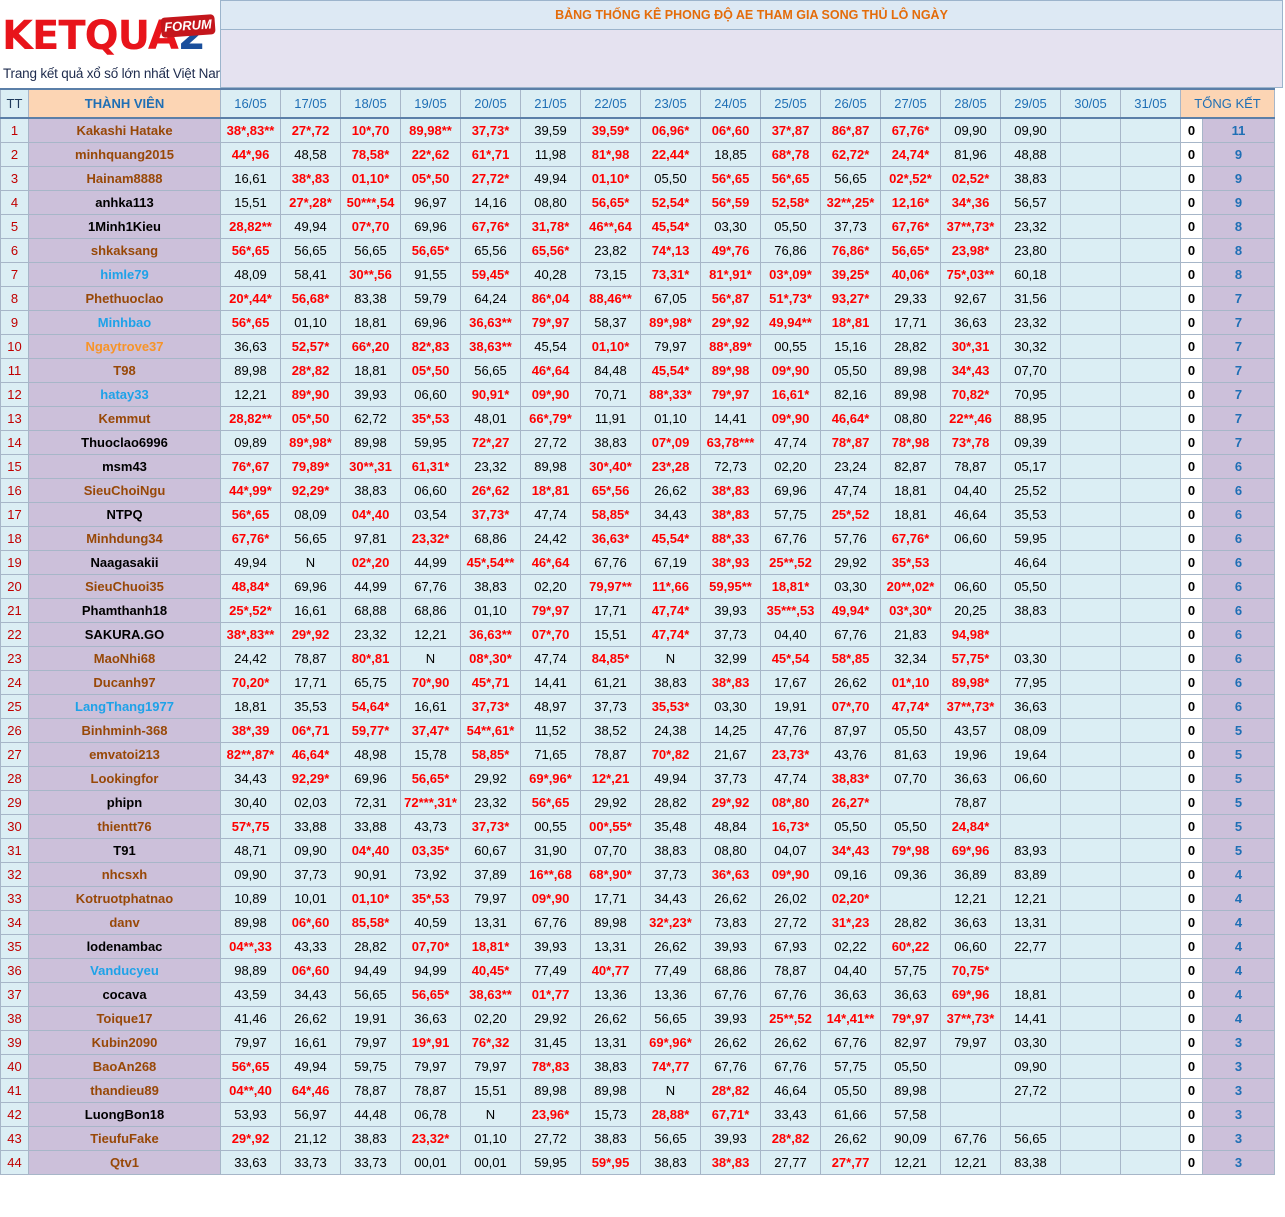 Image resolution: width=1285 pixels, height=1217 pixels. Describe the element at coordinates (124, 538) in the screenshot. I see `member-name: Minhdung34` at that location.